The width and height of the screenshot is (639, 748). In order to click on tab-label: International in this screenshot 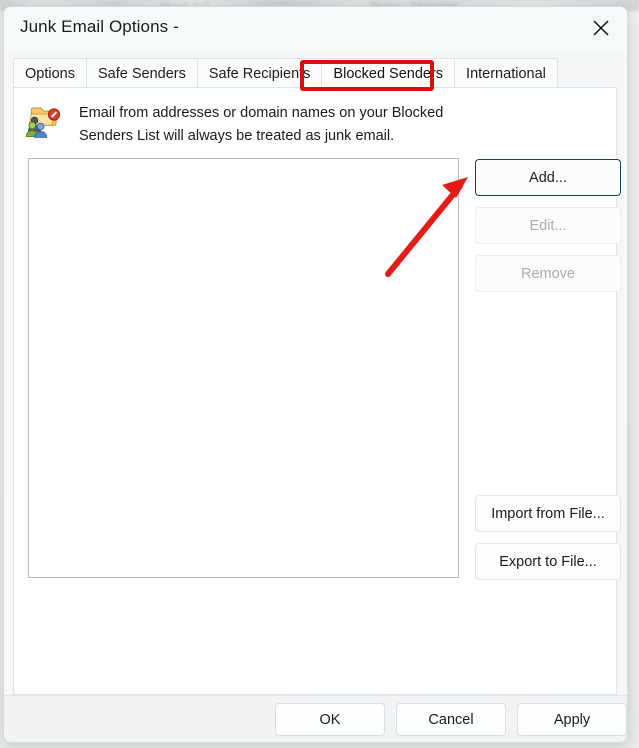, I will do `click(506, 73)`.